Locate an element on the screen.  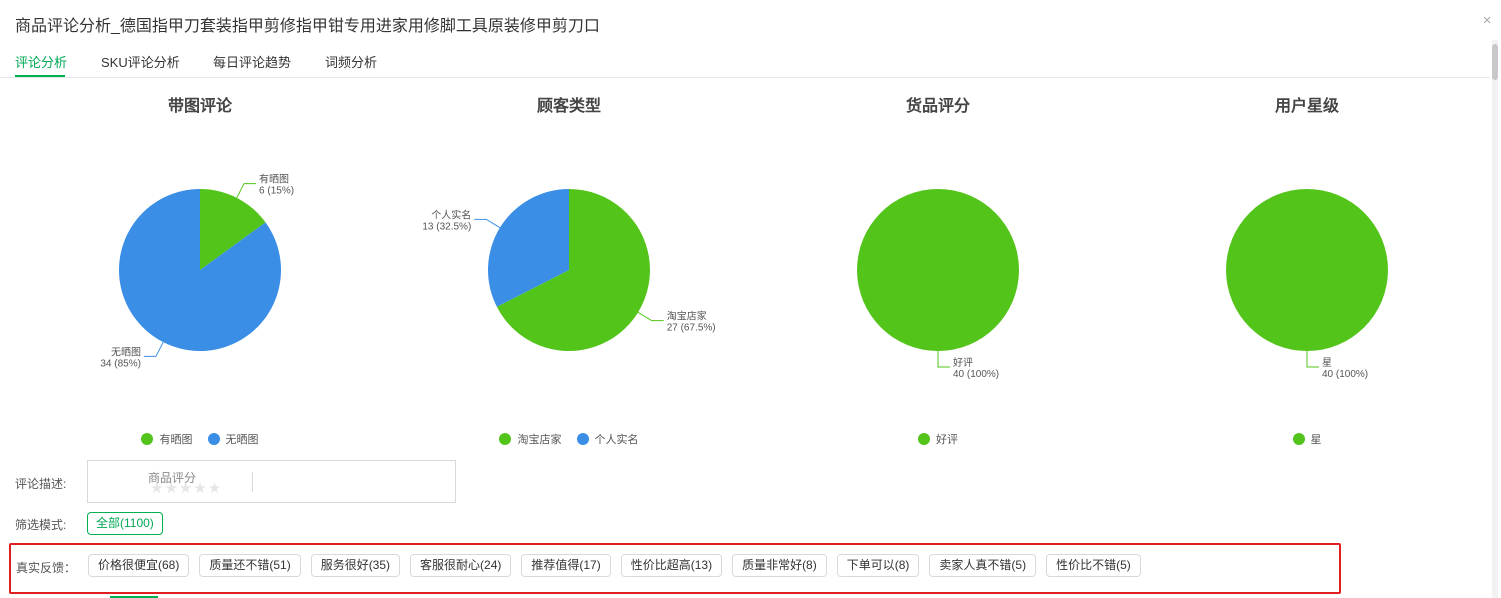
slice-label-value: 34 (85%) is located at coordinates (120, 363).